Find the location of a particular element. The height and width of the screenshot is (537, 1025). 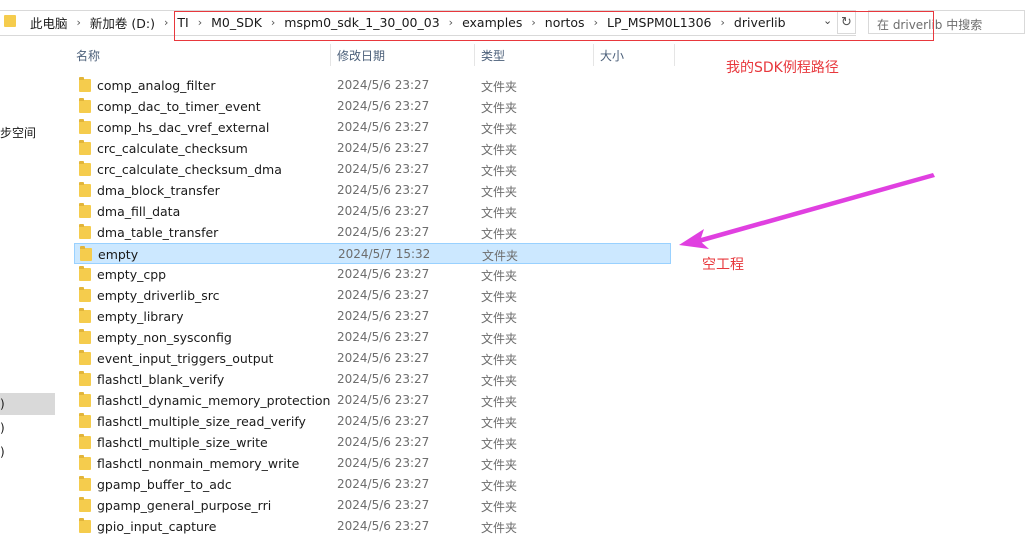

annotation-arrow is located at coordinates (807, 211).